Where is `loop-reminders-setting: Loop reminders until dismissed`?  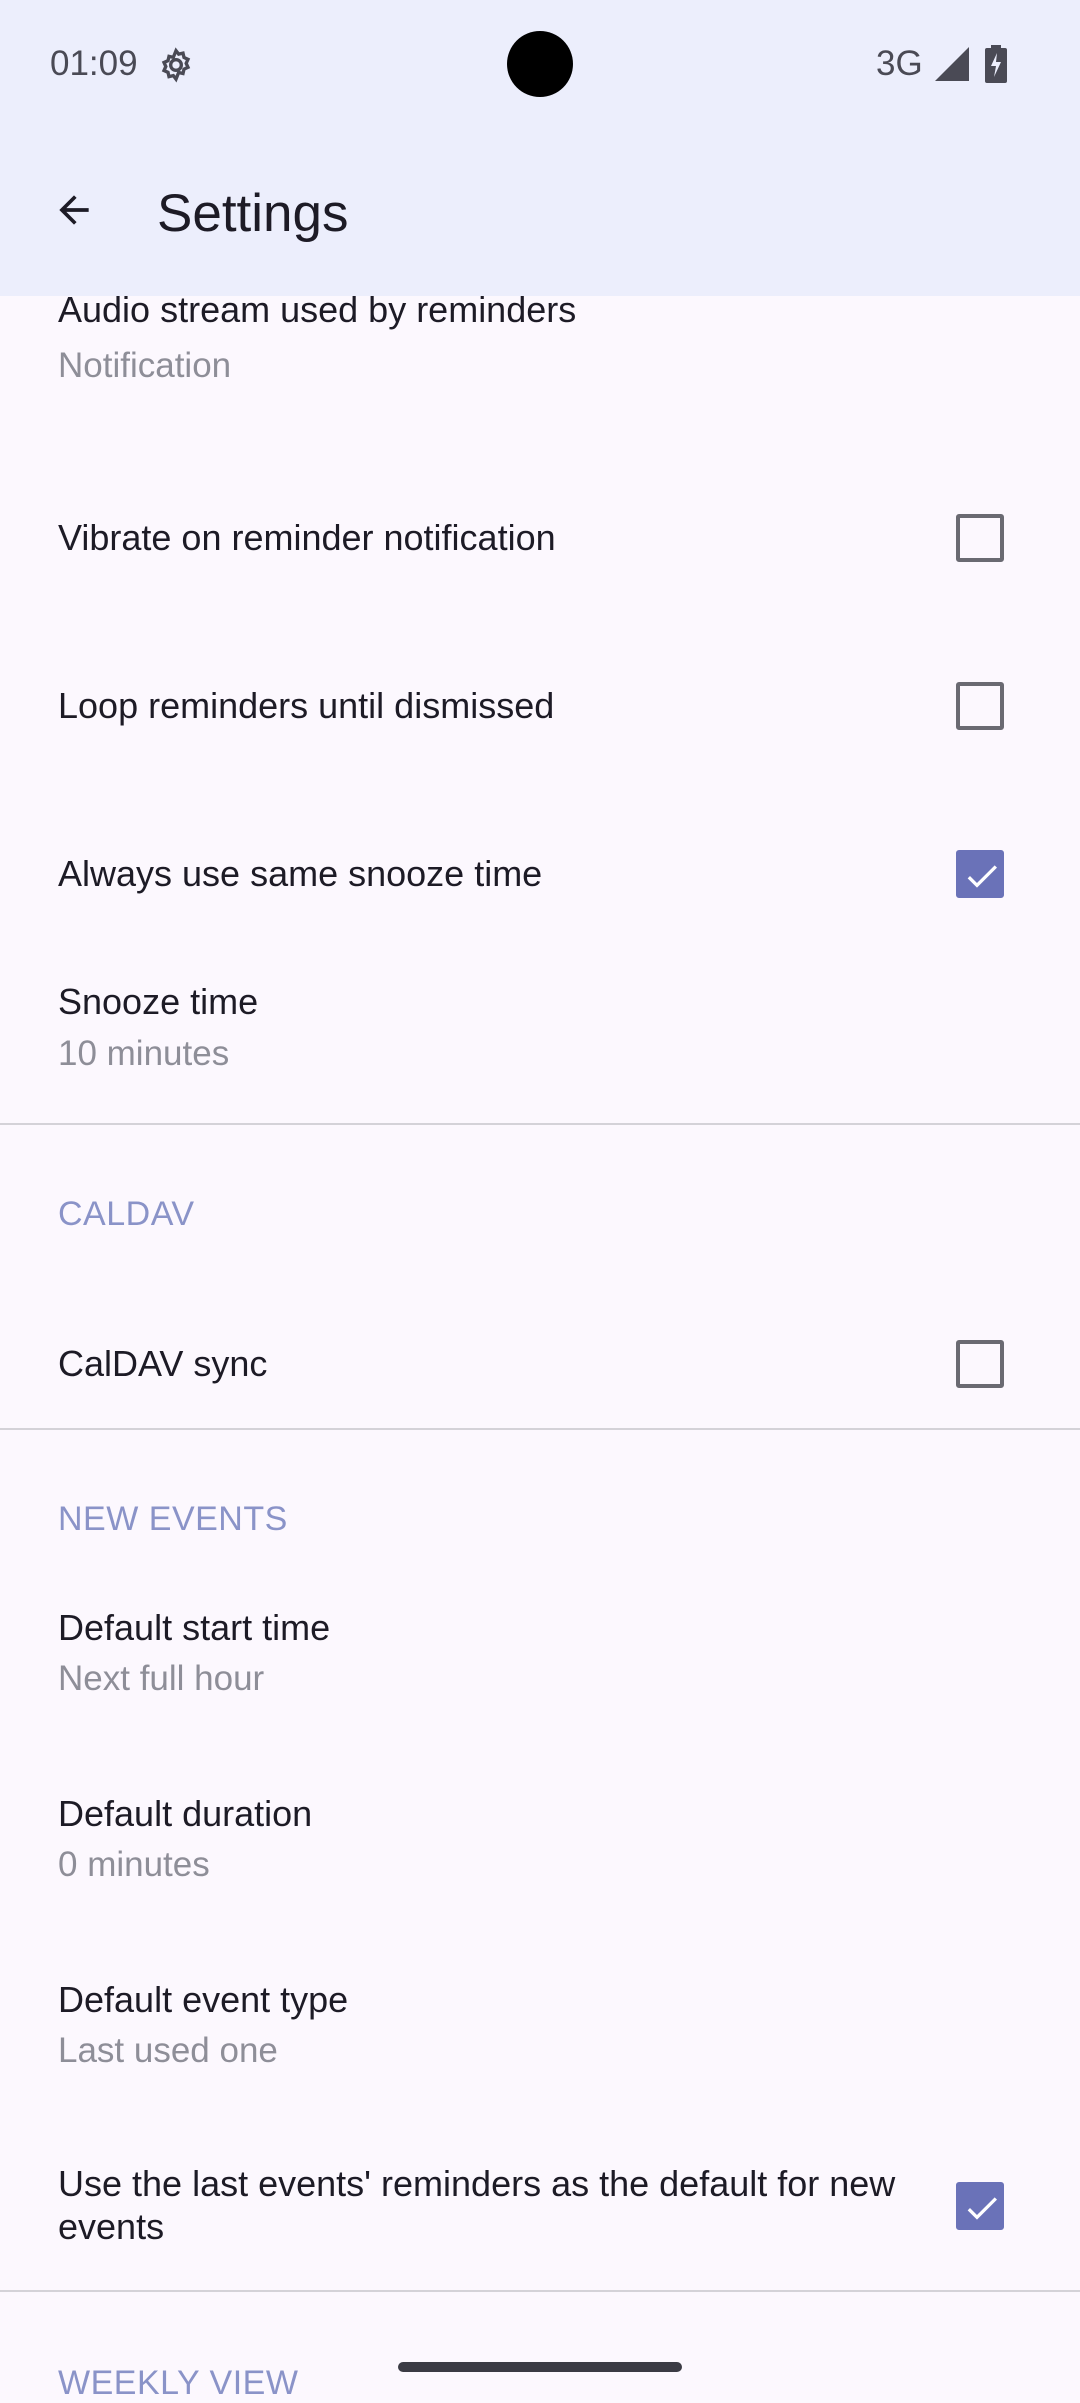
loop-reminders-setting: Loop reminders until dismissed is located at coordinates (540, 688).